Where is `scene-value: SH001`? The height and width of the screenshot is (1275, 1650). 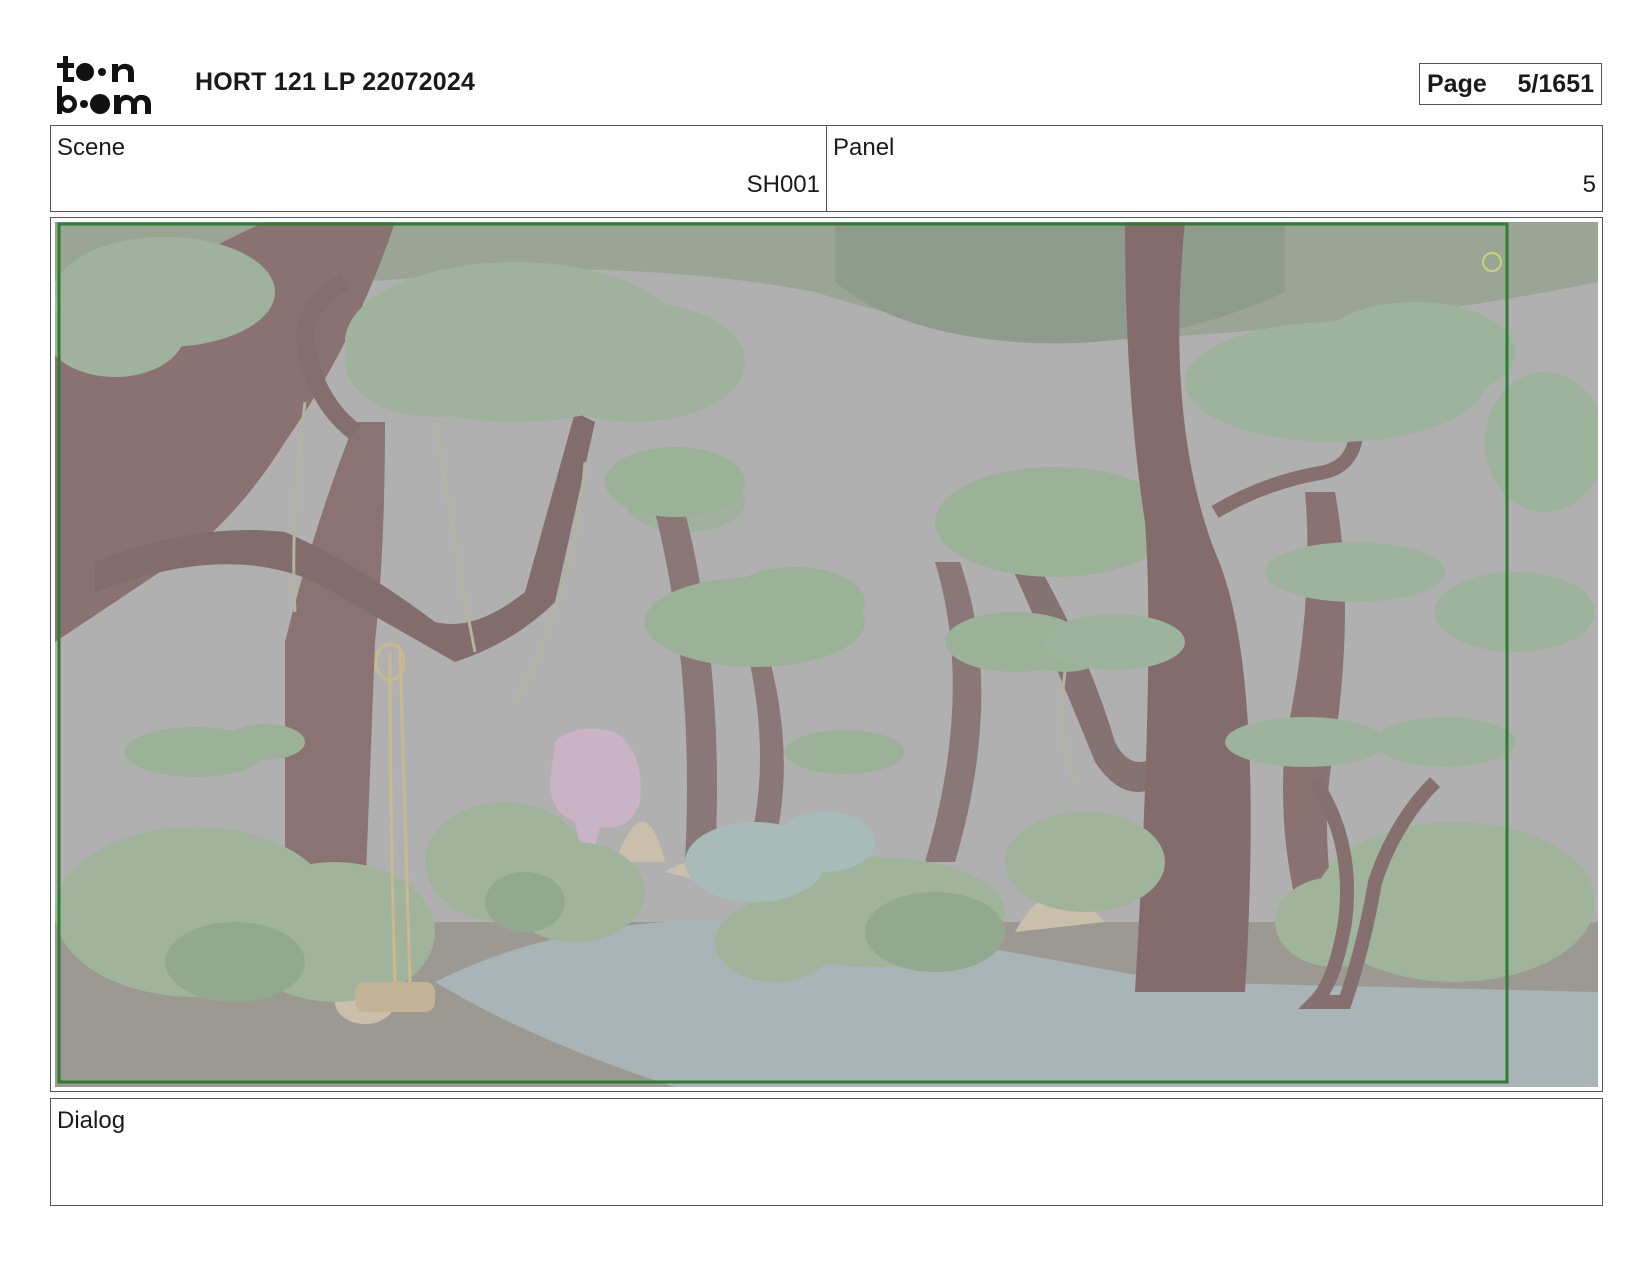
scene-value: SH001 is located at coordinates (783, 184).